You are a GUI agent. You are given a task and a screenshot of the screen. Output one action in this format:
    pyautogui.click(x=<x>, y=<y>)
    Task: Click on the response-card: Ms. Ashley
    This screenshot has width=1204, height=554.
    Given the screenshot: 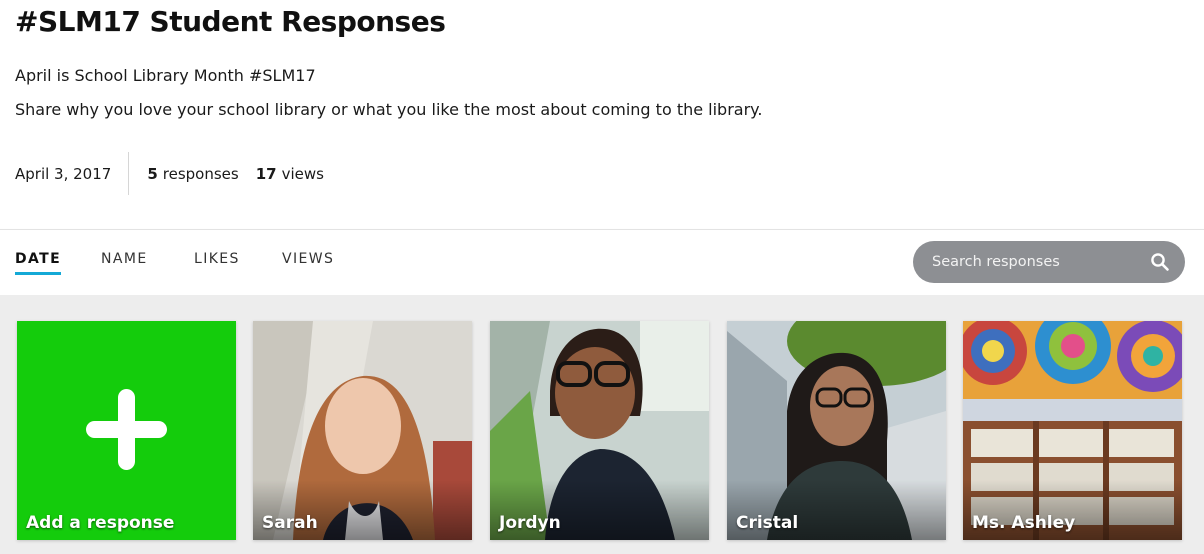 What is the action you would take?
    pyautogui.click(x=1072, y=430)
    